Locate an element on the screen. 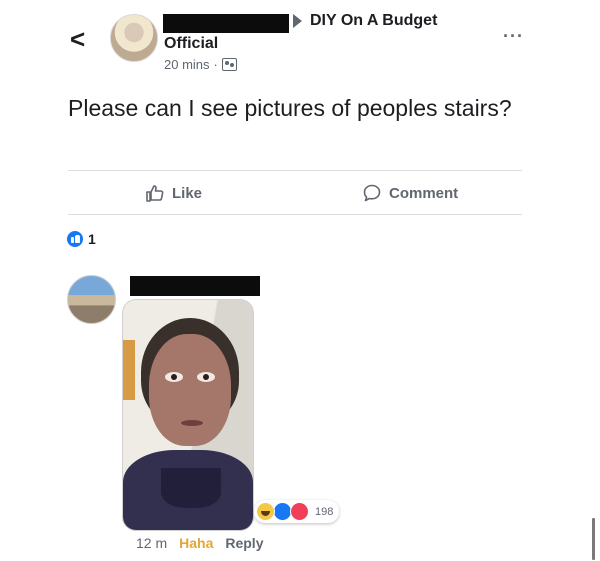  group-privacy-icon is located at coordinates (229, 64).